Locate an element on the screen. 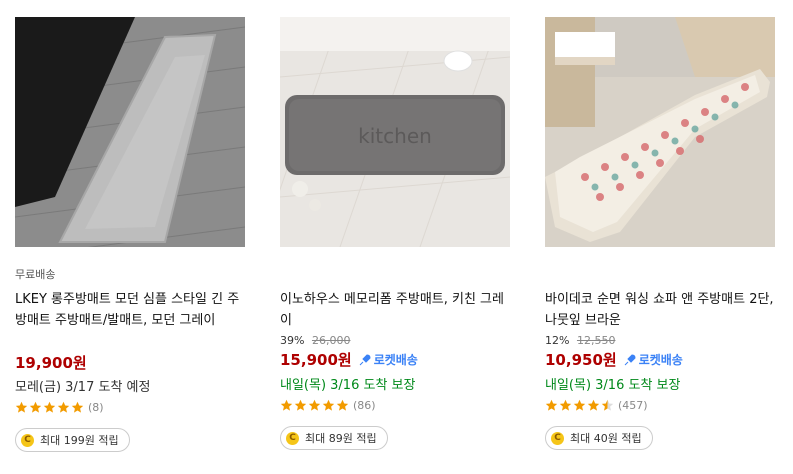 This screenshot has height=474, width=793. mat-kitchen-text: kitchen is located at coordinates (395, 136).